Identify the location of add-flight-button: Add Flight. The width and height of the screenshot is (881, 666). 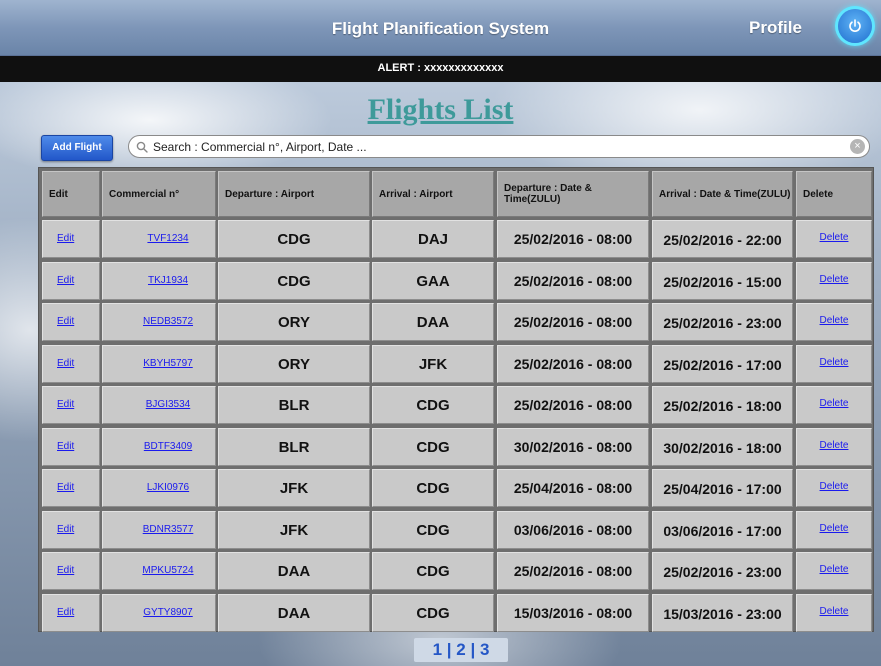
(77, 148).